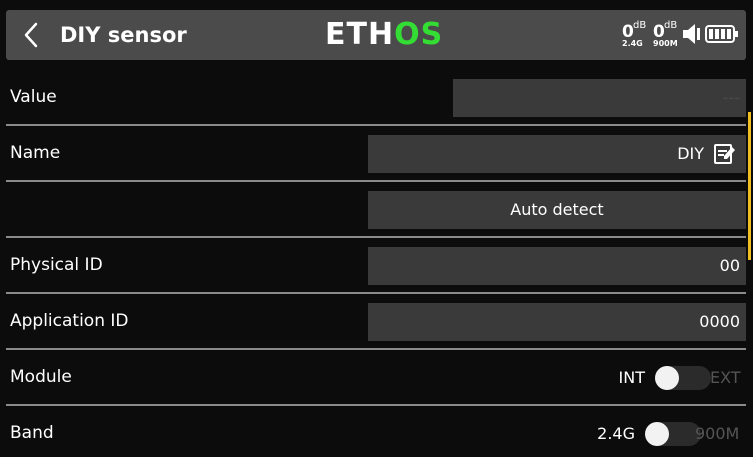 This screenshot has width=753, height=457. Describe the element at coordinates (731, 97) in the screenshot. I see `value-text: ---` at that location.